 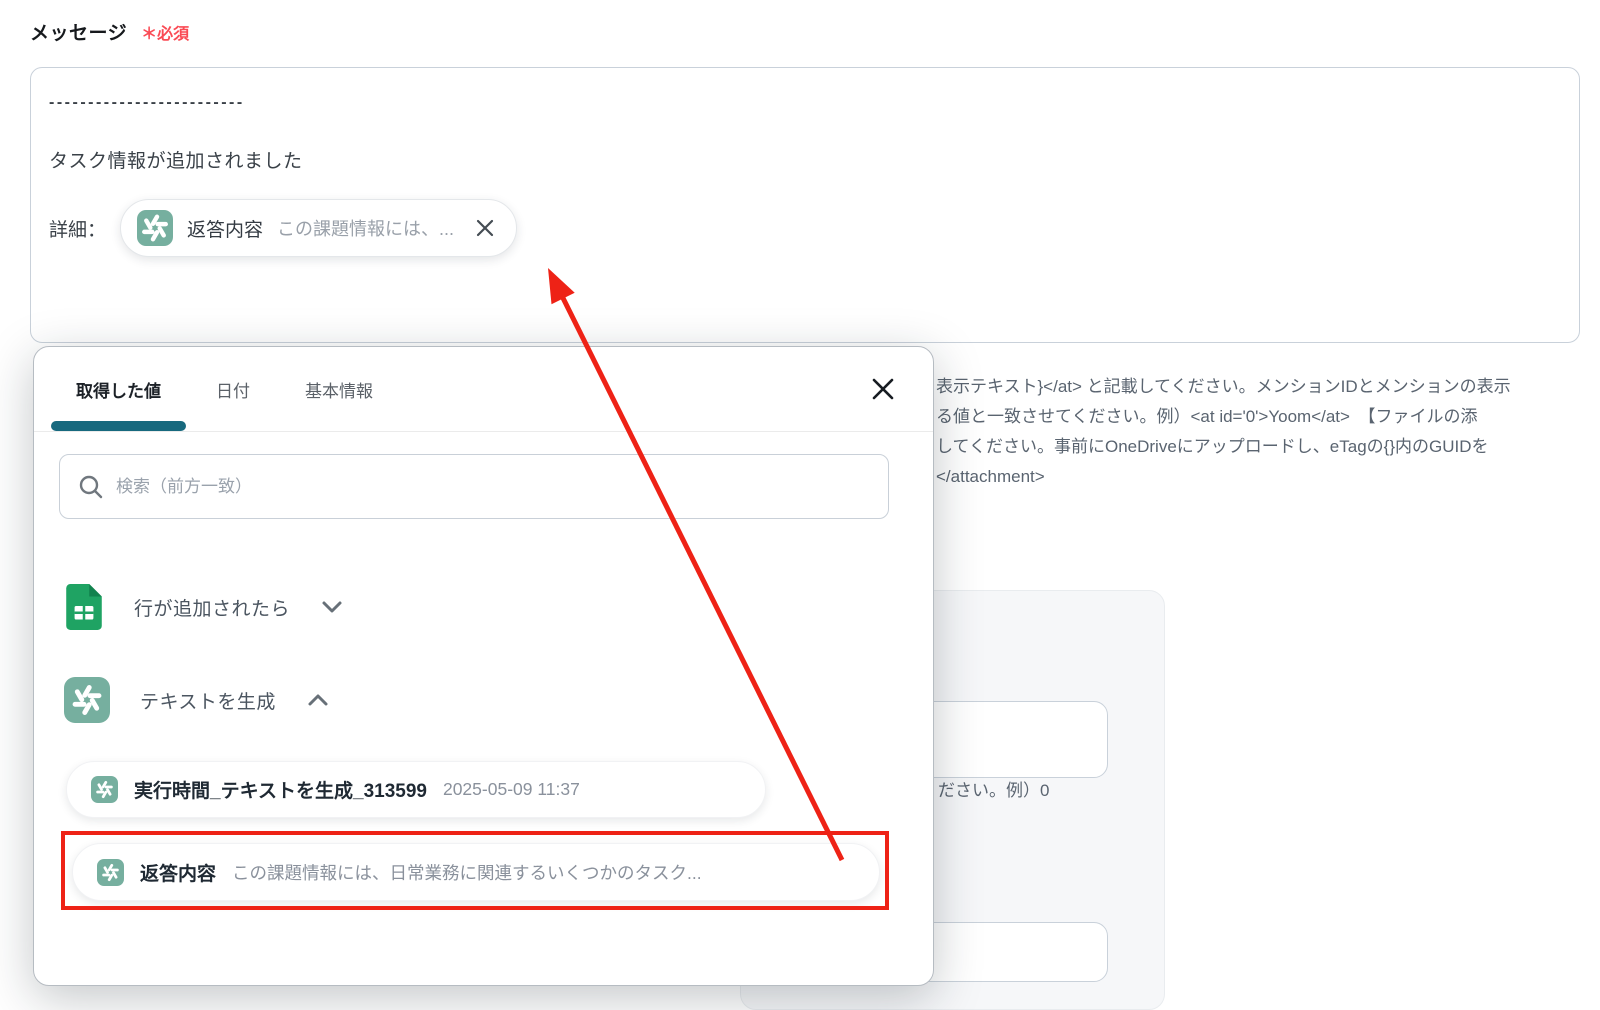 What do you see at coordinates (883, 389) in the screenshot?
I see `close-icon` at bounding box center [883, 389].